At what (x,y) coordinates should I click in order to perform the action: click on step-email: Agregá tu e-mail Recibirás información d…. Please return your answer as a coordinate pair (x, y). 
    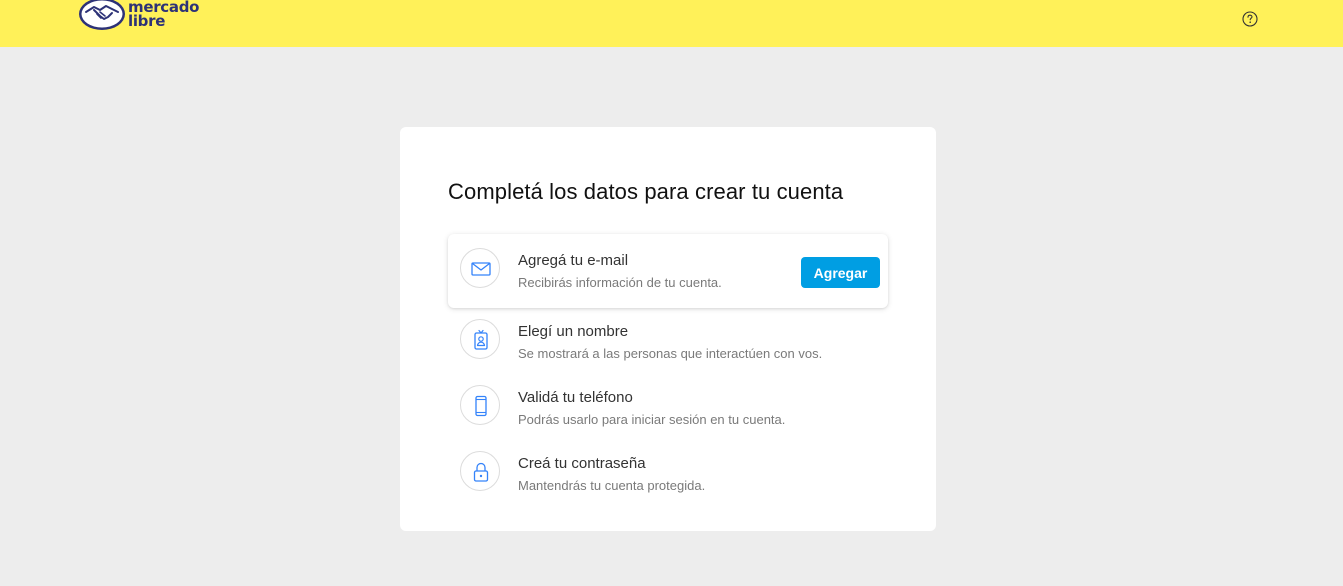
    Looking at the image, I should click on (668, 271).